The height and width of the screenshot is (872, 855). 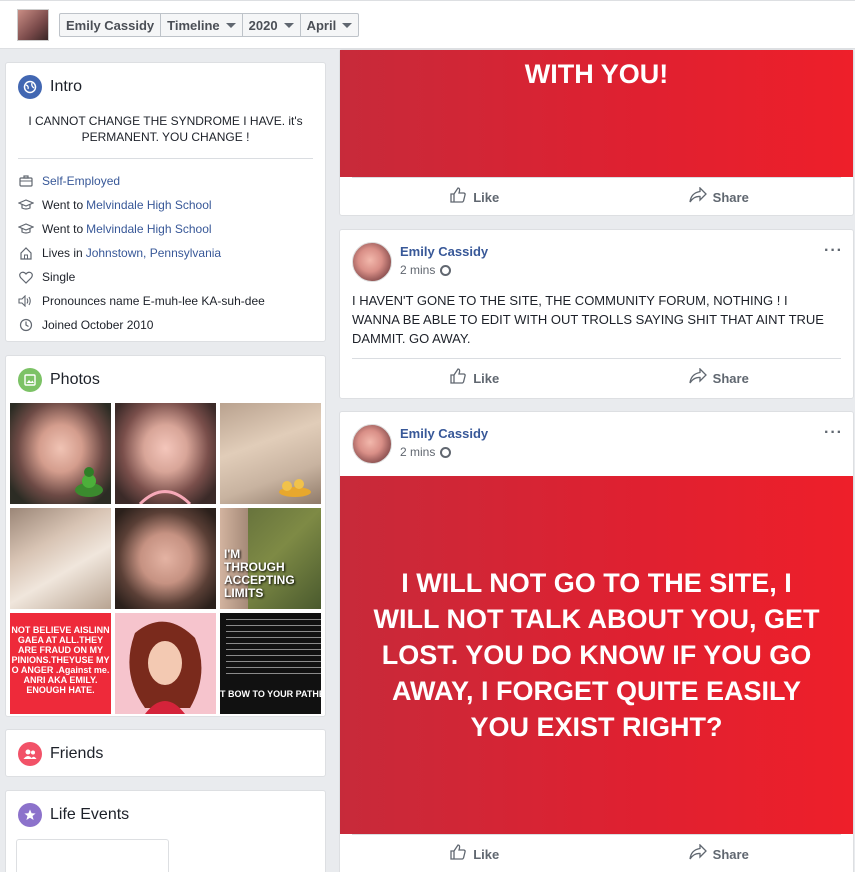 What do you see at coordinates (30, 754) in the screenshot?
I see `friends-icon` at bounding box center [30, 754].